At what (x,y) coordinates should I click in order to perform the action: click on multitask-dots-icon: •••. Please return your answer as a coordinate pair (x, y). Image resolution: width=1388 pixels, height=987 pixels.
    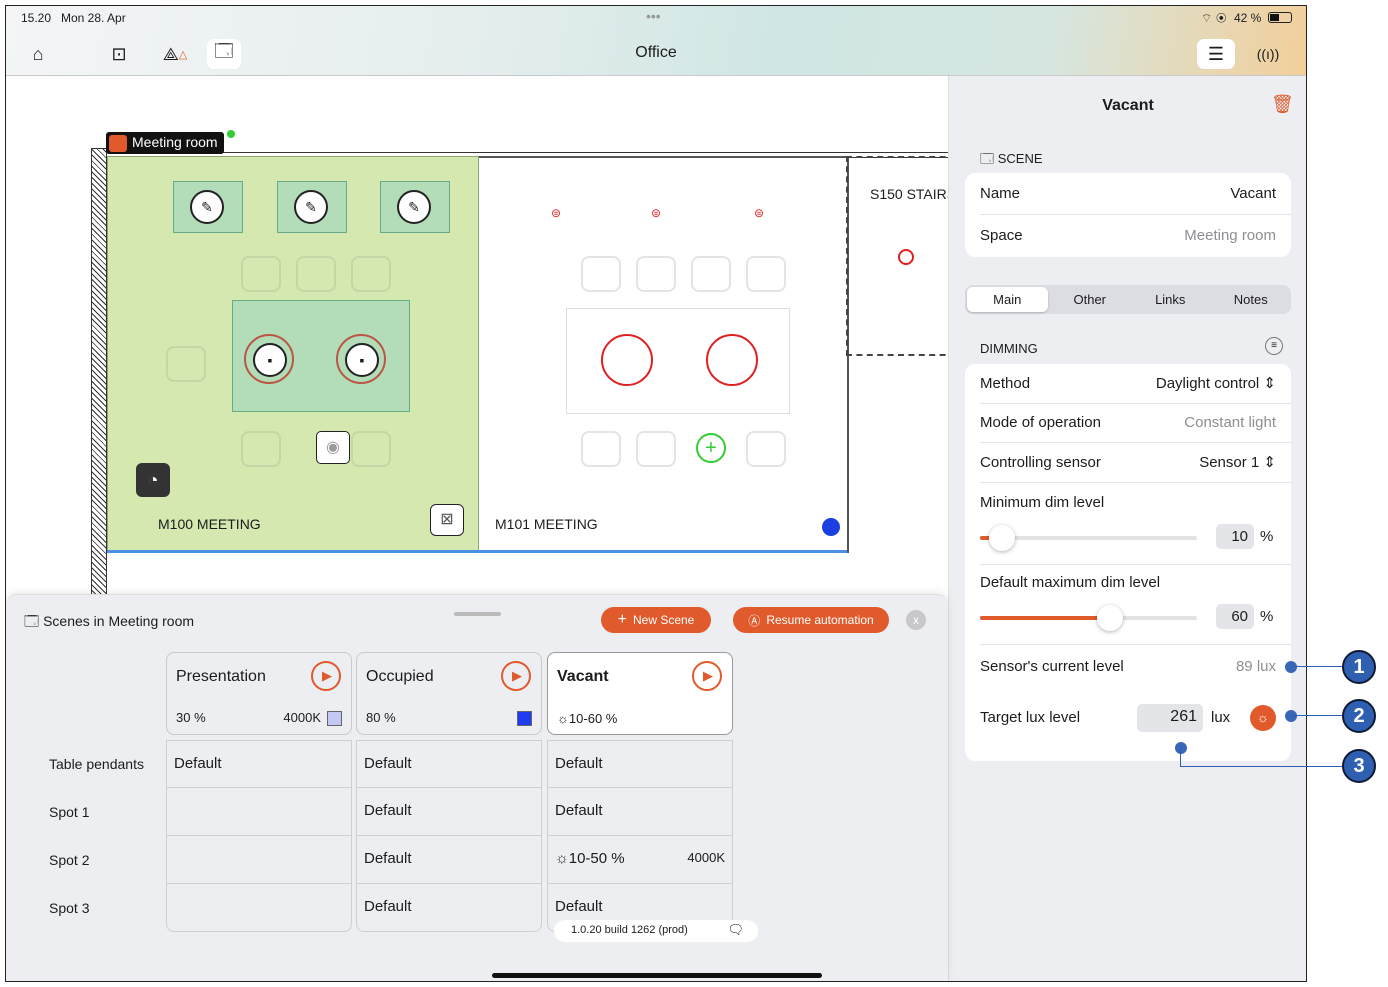
    Looking at the image, I should click on (653, 16).